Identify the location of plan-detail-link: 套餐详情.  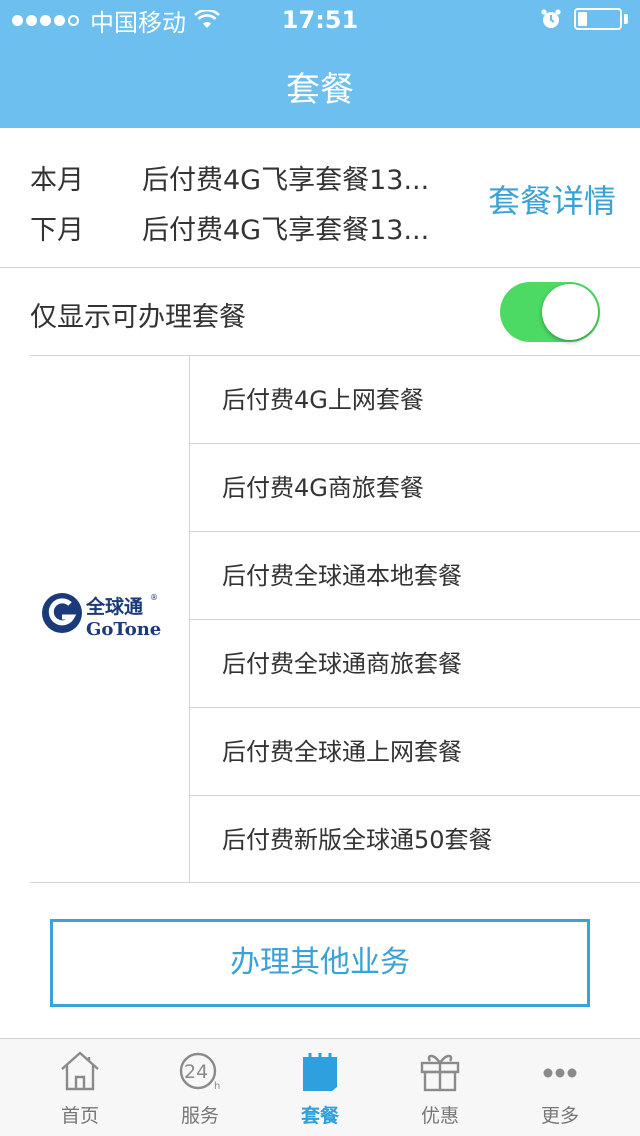
(552, 199).